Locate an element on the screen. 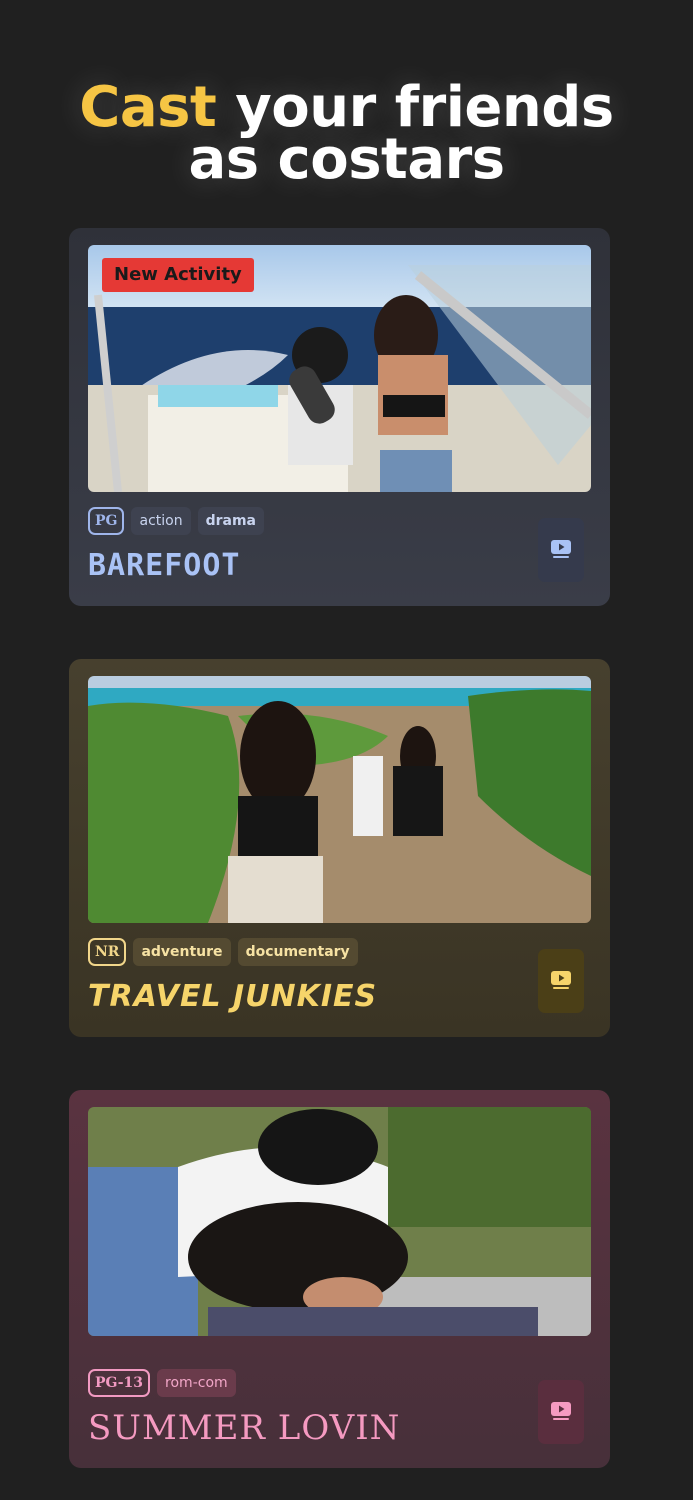 The width and height of the screenshot is (693, 1500). tag-row: PG-13 rom-com is located at coordinates (162, 1383).